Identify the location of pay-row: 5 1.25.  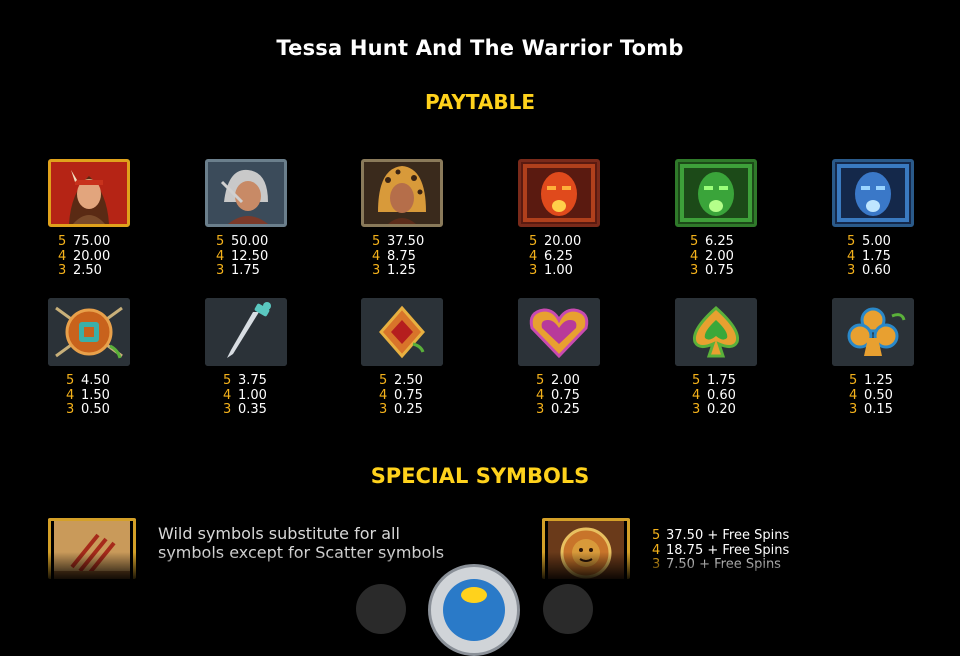
(871, 380).